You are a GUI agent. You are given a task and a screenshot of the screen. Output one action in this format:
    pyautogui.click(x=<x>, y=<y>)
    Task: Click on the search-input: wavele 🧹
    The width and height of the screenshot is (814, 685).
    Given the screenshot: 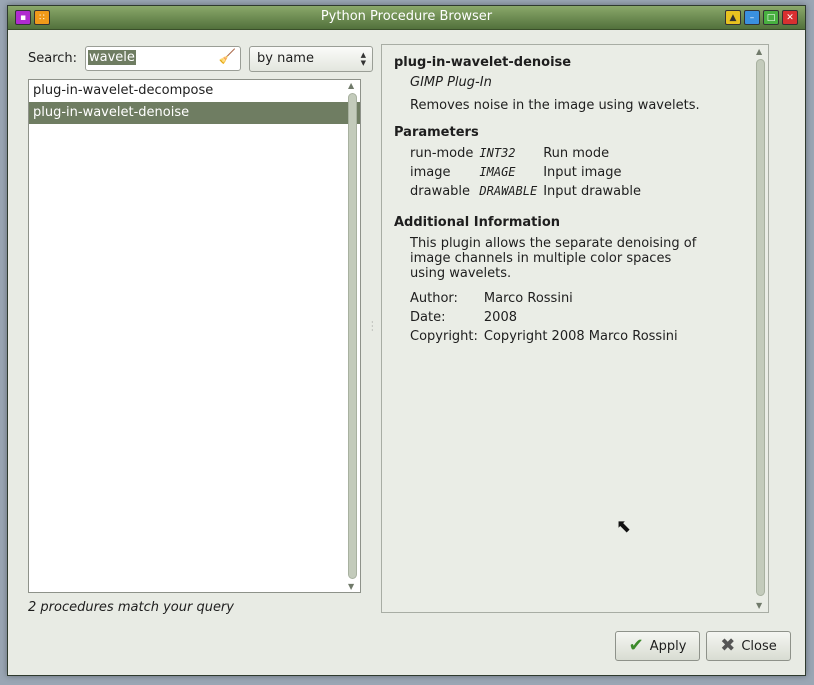 What is the action you would take?
    pyautogui.click(x=163, y=58)
    